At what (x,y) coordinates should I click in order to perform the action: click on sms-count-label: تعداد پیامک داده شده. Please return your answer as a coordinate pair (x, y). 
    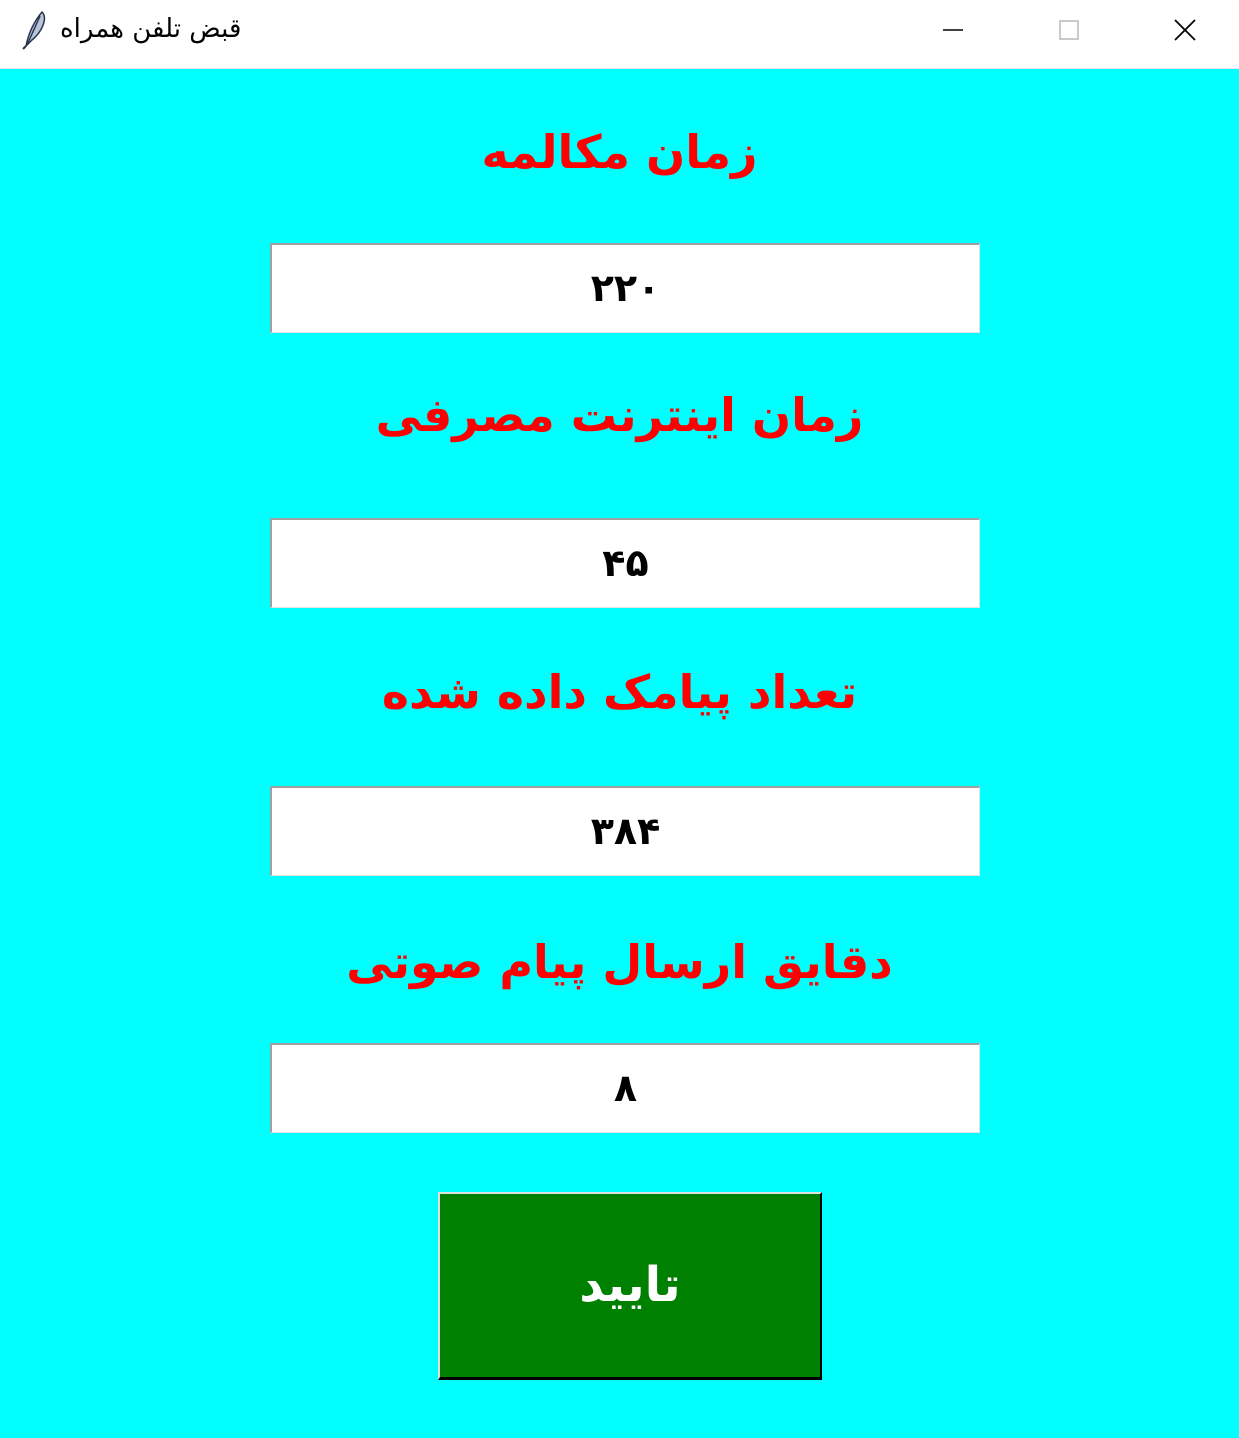
    Looking at the image, I should click on (619, 692).